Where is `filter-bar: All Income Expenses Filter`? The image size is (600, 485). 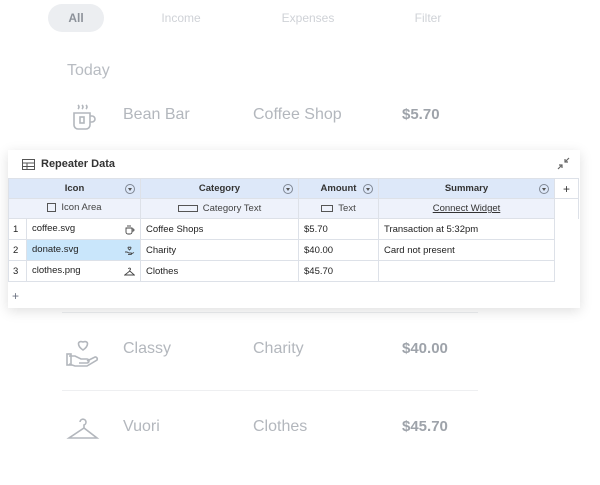
filter-bar: All Income Expenses Filter is located at coordinates (303, 18).